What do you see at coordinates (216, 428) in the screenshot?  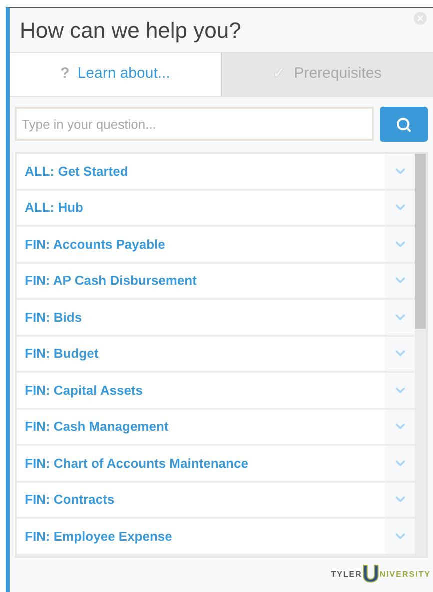 I see `topic-row: FIN: Cash Management` at bounding box center [216, 428].